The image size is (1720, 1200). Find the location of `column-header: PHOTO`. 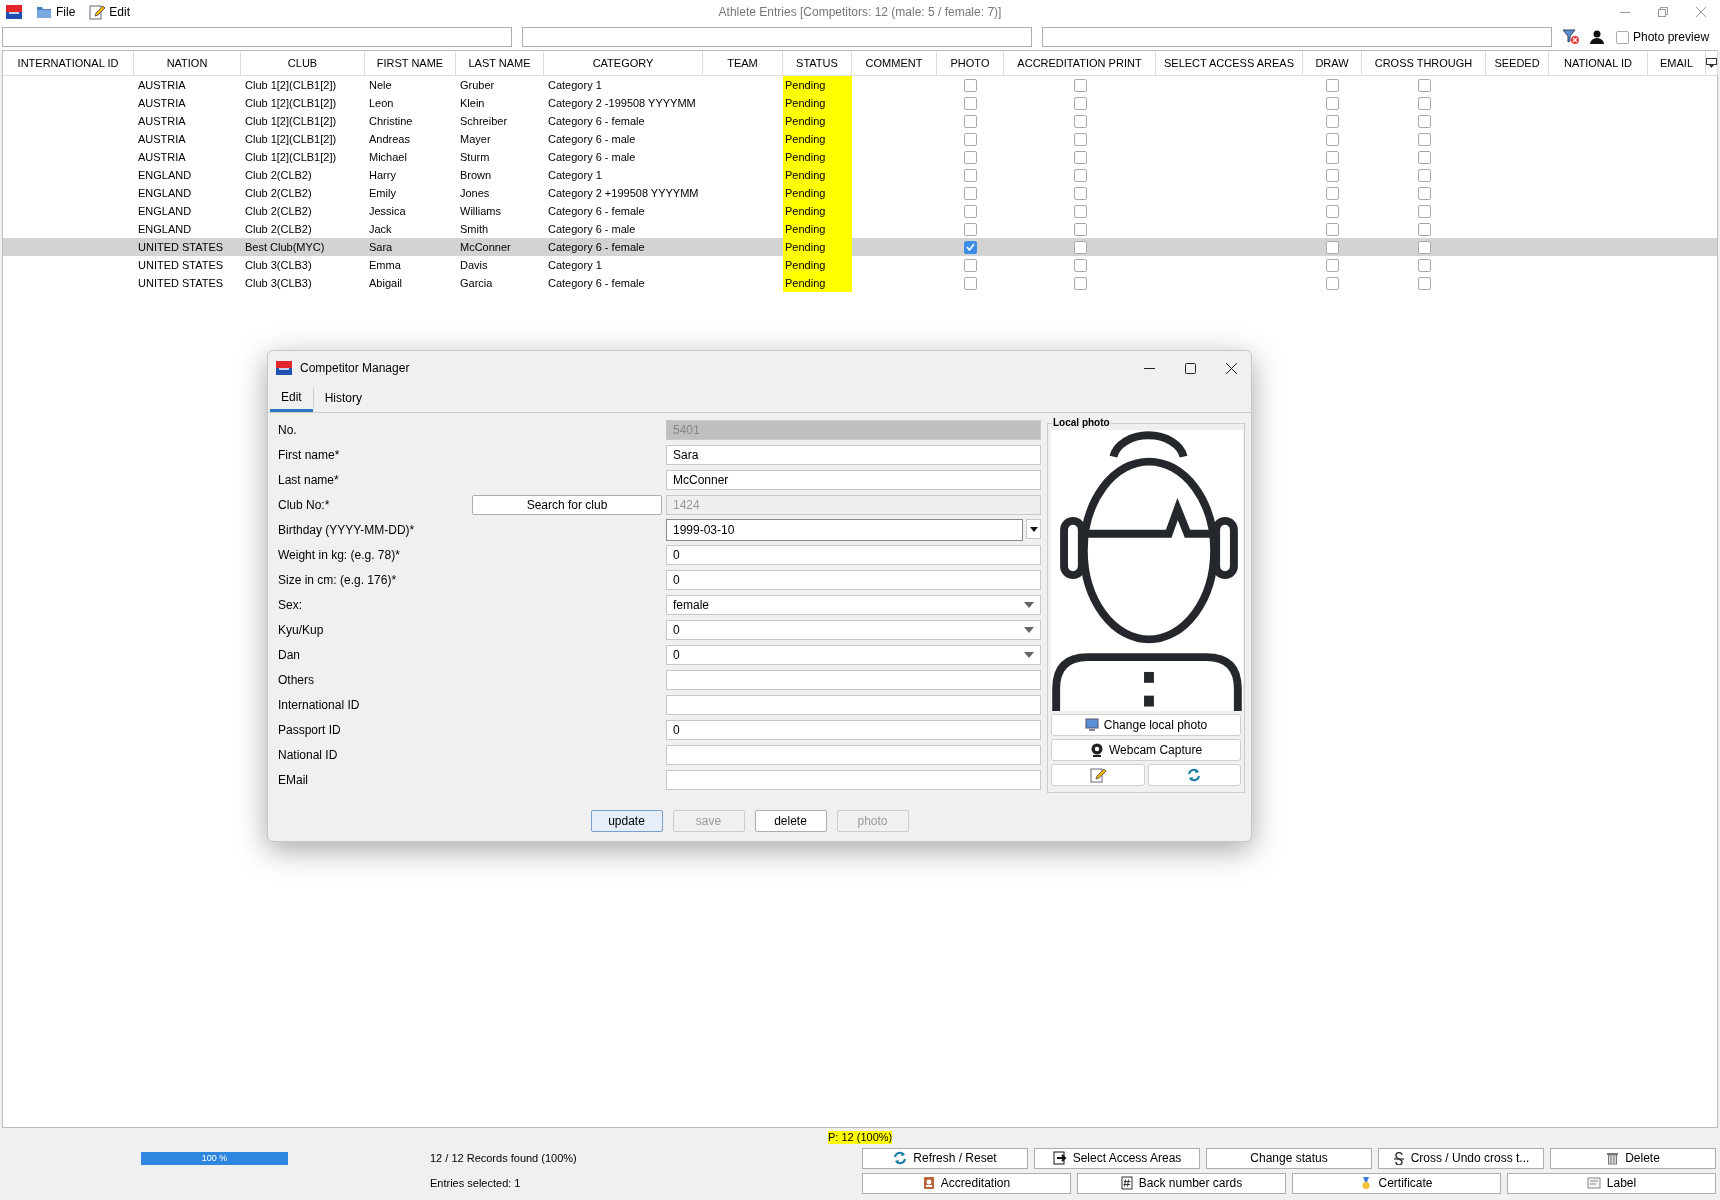

column-header: PHOTO is located at coordinates (970, 63).